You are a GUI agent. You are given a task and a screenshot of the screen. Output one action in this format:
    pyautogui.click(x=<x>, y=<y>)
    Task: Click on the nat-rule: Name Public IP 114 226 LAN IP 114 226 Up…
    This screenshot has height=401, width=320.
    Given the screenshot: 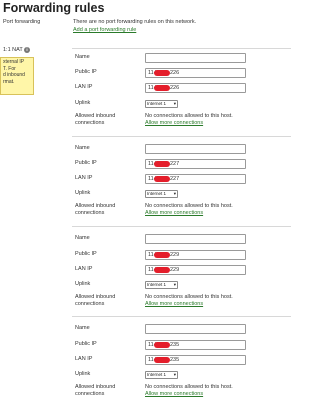 What is the action you would take?
    pyautogui.click(x=181, y=89)
    